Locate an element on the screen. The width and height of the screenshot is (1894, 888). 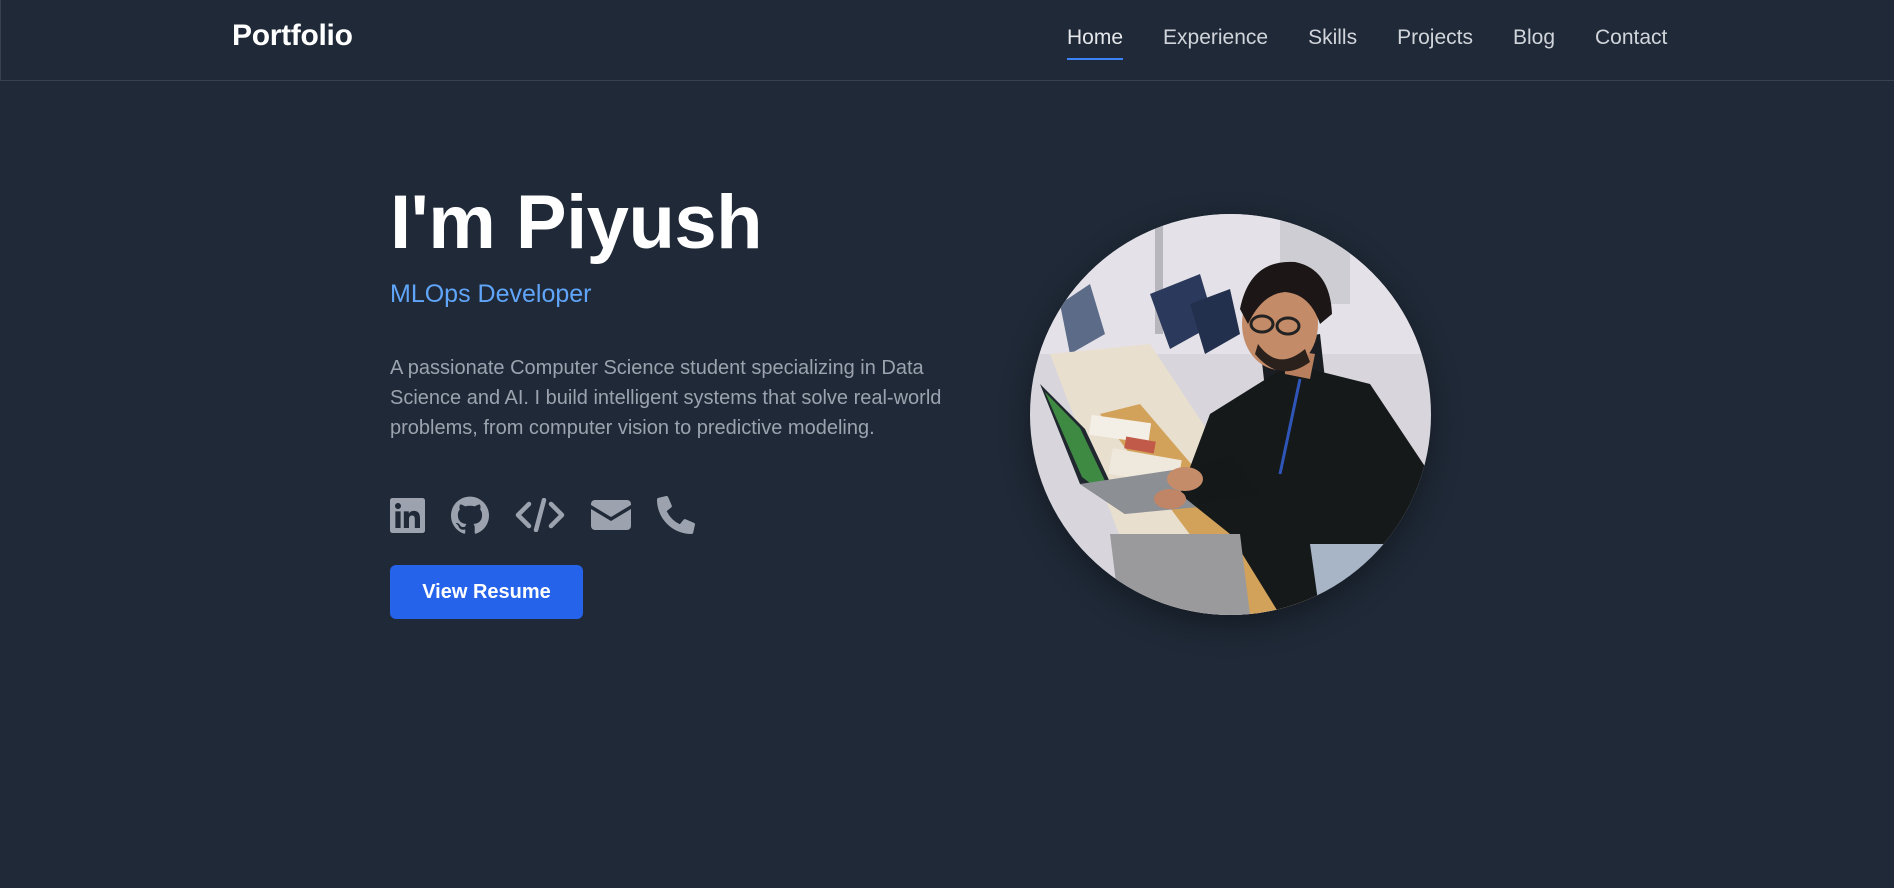
nav-item-experience: Experience is located at coordinates (1215, 43).